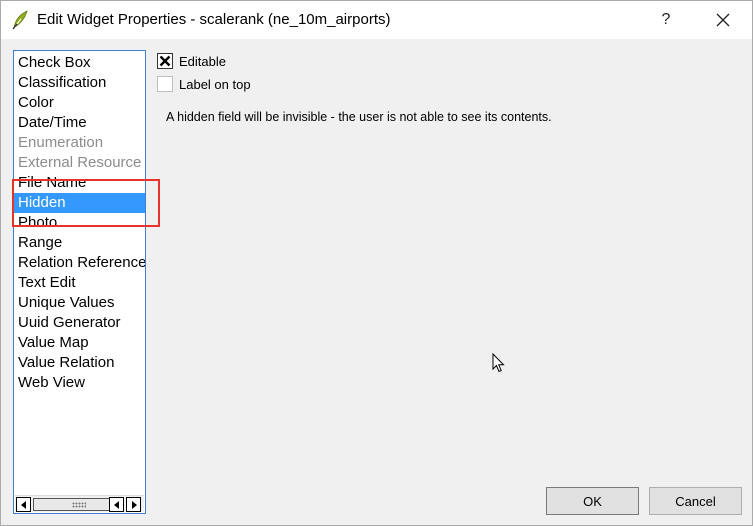 Image resolution: width=753 pixels, height=526 pixels. I want to click on list-item-classification: Classification, so click(79, 83).